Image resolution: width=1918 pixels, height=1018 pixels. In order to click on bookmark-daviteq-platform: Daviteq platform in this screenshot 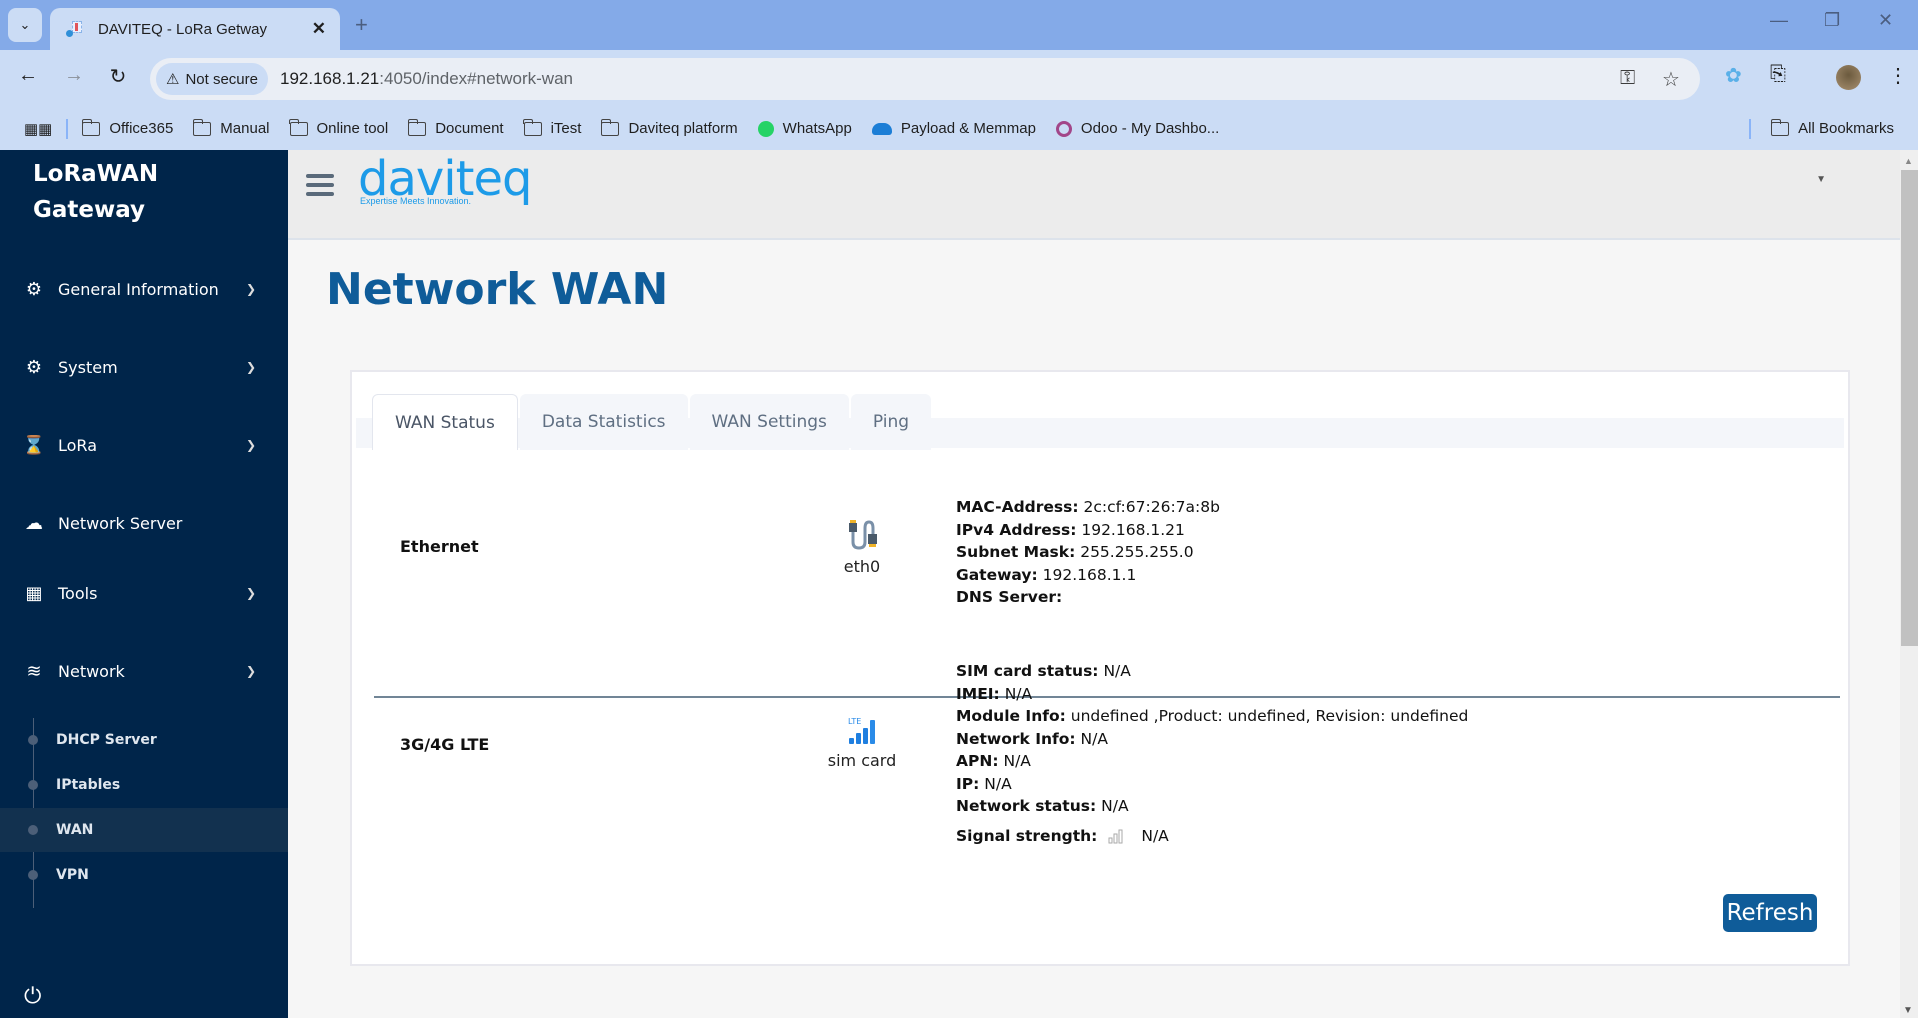, I will do `click(669, 127)`.